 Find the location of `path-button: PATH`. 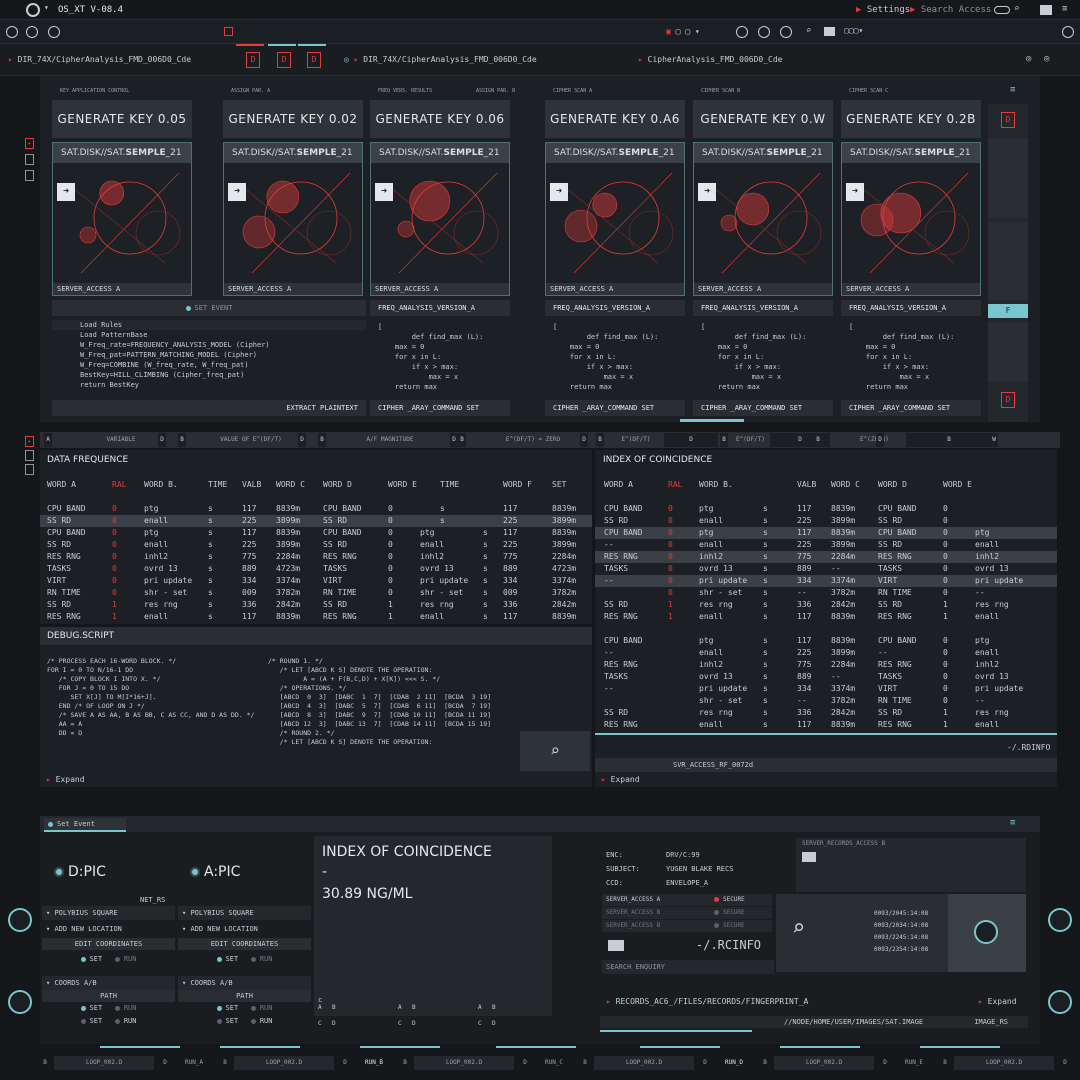

path-button: PATH is located at coordinates (244, 996).